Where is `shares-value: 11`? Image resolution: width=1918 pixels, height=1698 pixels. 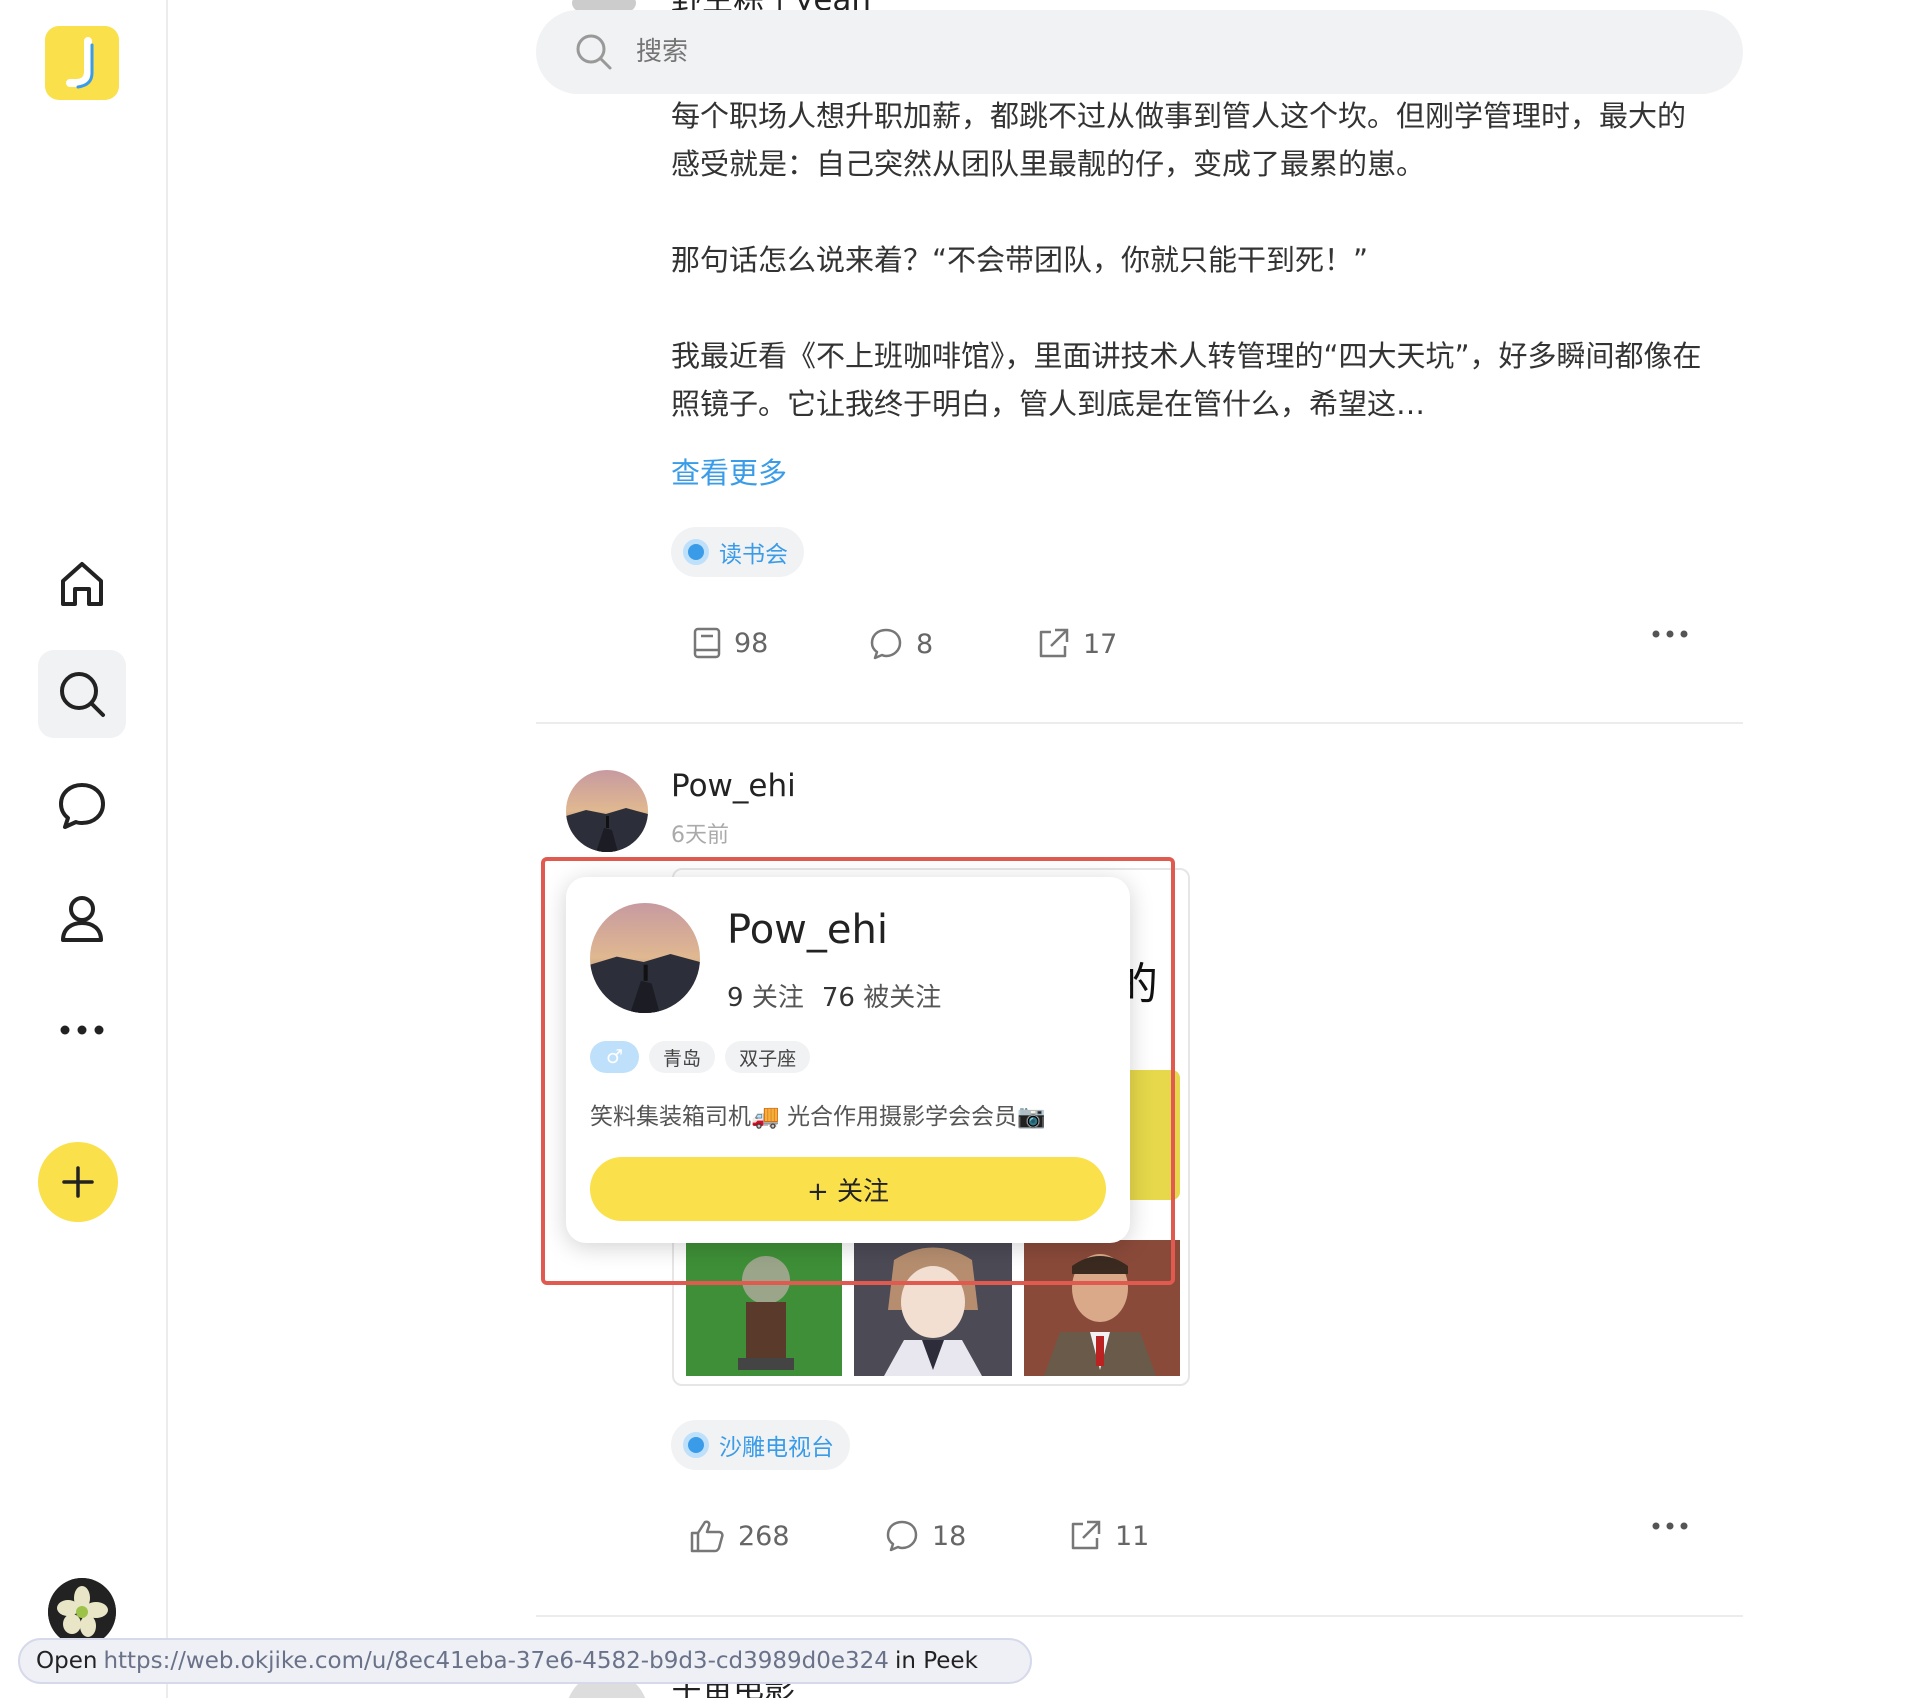 shares-value: 11 is located at coordinates (1132, 1536).